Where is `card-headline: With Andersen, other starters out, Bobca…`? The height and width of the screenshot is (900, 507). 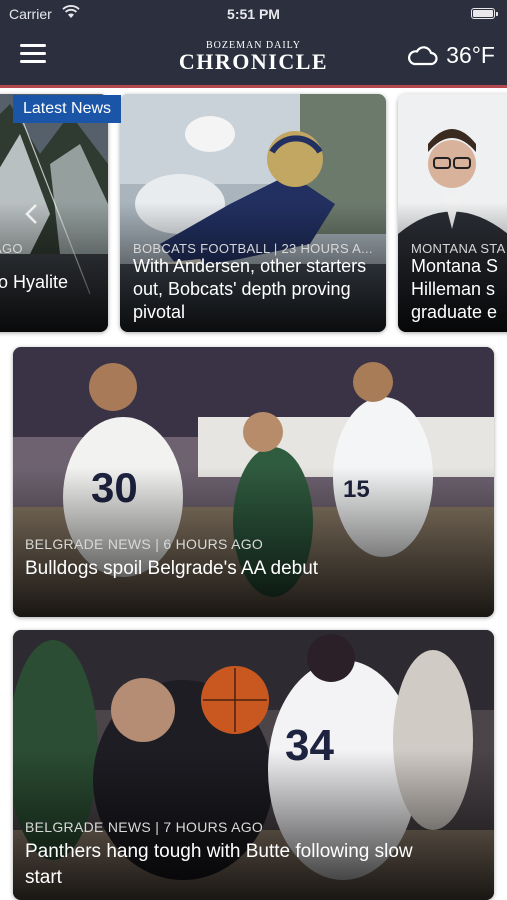
card-headline: With Andersen, other starters out, Bobca… is located at coordinates (250, 289).